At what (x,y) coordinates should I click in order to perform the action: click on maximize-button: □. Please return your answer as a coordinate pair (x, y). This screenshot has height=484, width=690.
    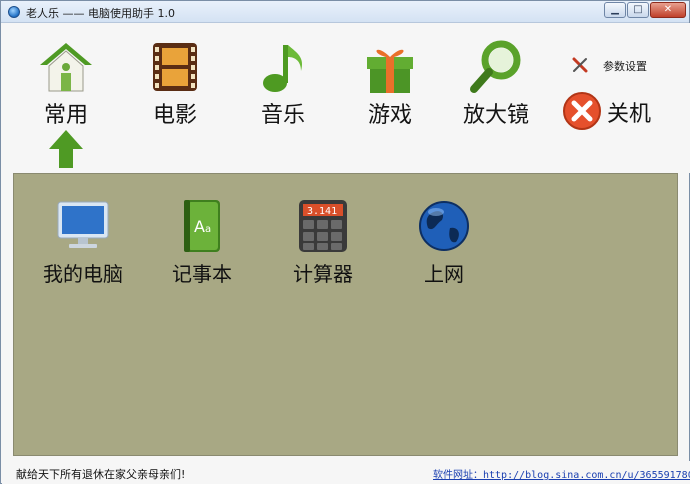
    Looking at the image, I should click on (638, 10).